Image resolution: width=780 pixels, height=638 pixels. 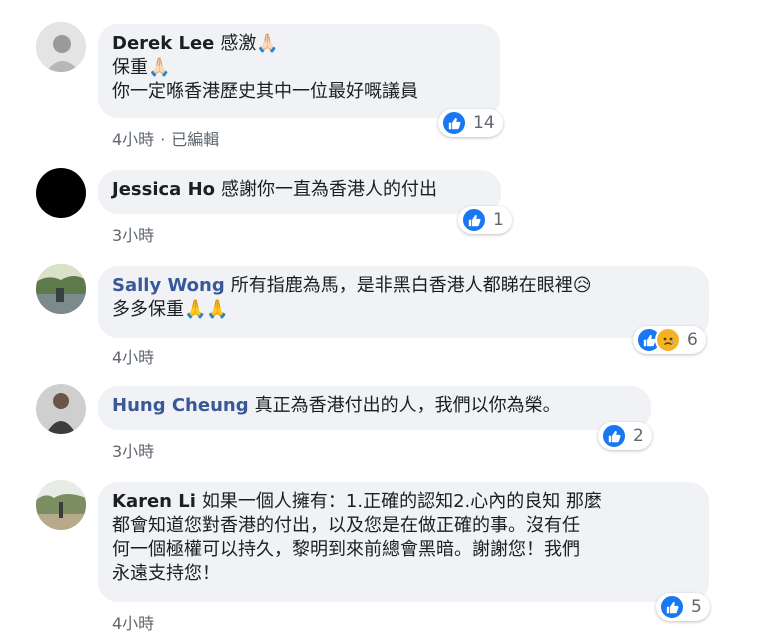 What do you see at coordinates (346, 549) in the screenshot?
I see `comment-text: 何一個極權可以持久，黎明到來前總會黑暗。謝謝您！我們` at bounding box center [346, 549].